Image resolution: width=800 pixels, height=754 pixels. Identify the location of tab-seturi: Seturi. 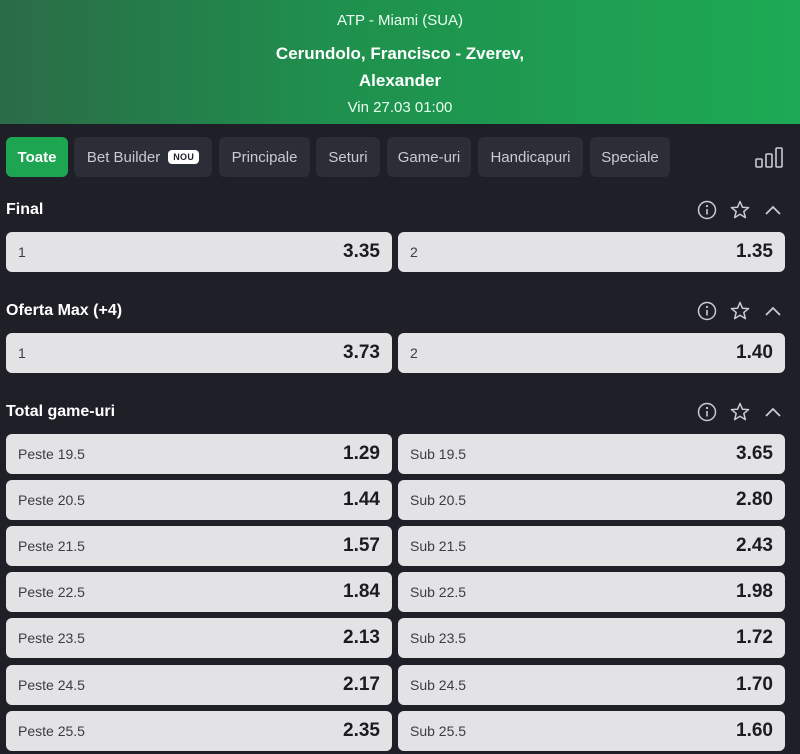
(348, 157).